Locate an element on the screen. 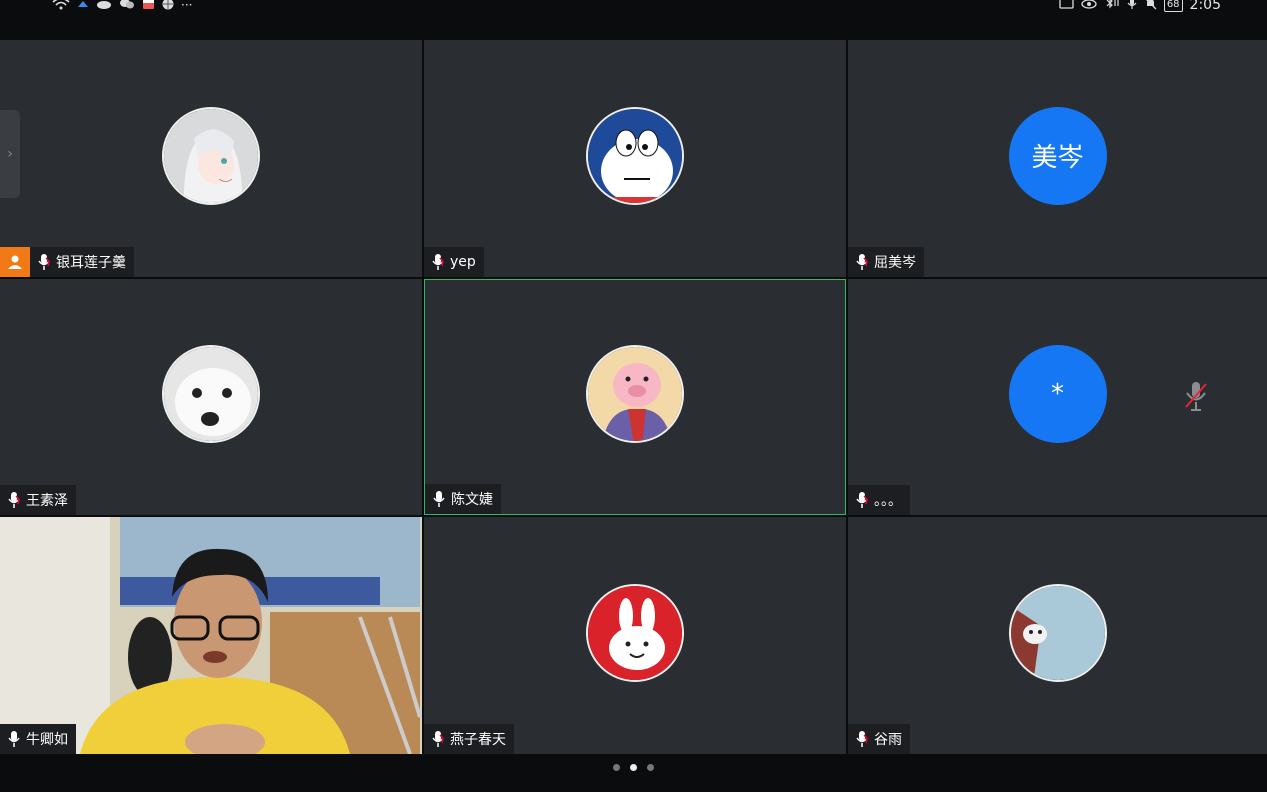  anime-girl-avatar-icon is located at coordinates (211, 155).